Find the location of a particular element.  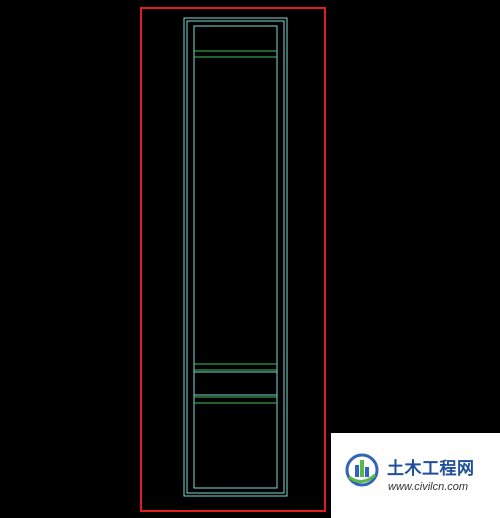

watermark: 土木工程网 www.civilcn.com is located at coordinates (415, 475).